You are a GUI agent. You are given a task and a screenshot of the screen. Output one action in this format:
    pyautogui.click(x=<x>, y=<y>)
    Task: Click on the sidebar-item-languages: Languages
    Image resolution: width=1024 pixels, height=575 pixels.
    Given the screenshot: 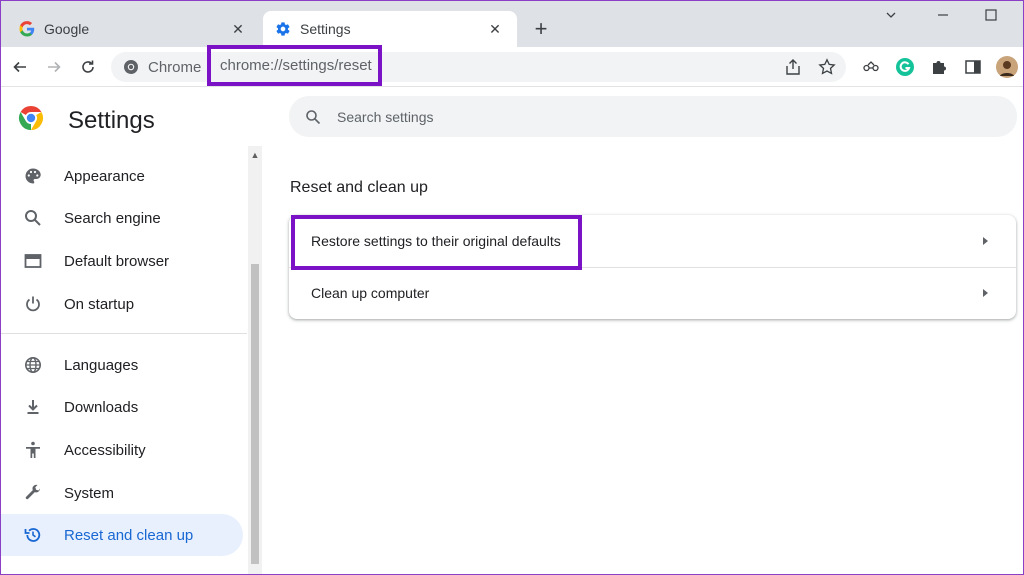 What is the action you would take?
    pyautogui.click(x=122, y=365)
    